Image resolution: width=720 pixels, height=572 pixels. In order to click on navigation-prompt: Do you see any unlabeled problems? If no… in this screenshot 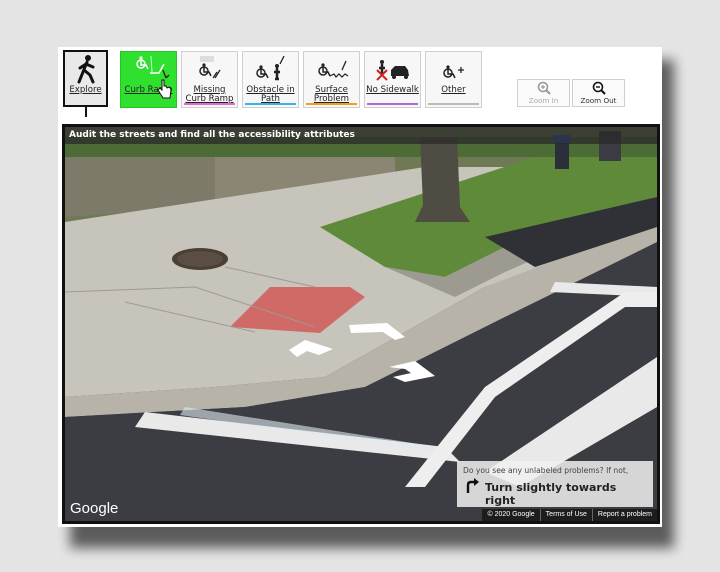, I will do `click(555, 484)`.